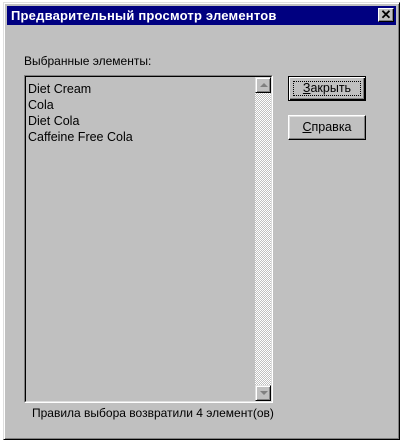 The height and width of the screenshot is (443, 403). What do you see at coordinates (153, 413) in the screenshot?
I see `status-text: Правила выбора возвратили 4 элемент(ов)` at bounding box center [153, 413].